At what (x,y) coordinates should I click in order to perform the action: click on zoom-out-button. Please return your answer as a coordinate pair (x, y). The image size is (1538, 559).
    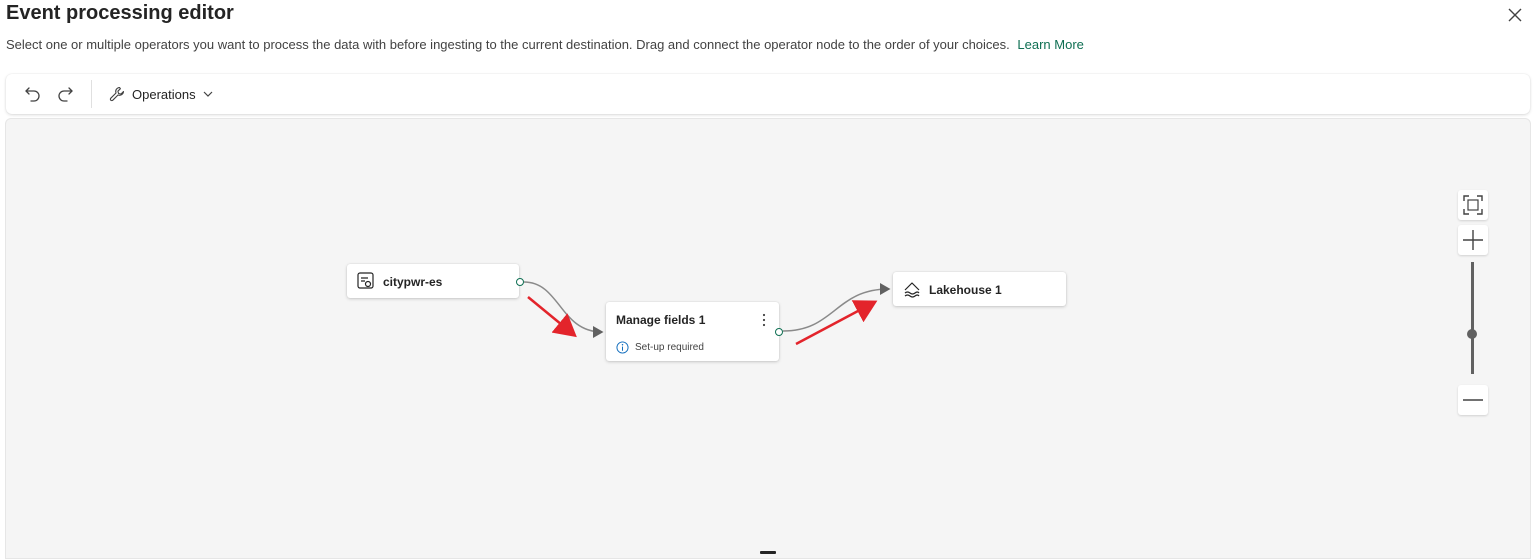
    Looking at the image, I should click on (1473, 400).